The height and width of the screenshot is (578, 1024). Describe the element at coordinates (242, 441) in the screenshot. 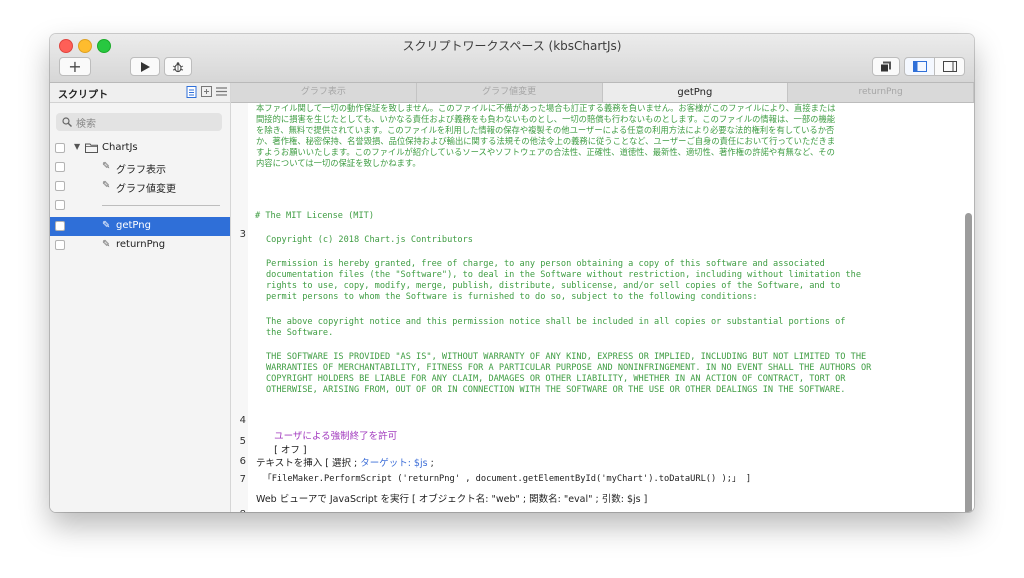

I see `line-number: 5` at that location.